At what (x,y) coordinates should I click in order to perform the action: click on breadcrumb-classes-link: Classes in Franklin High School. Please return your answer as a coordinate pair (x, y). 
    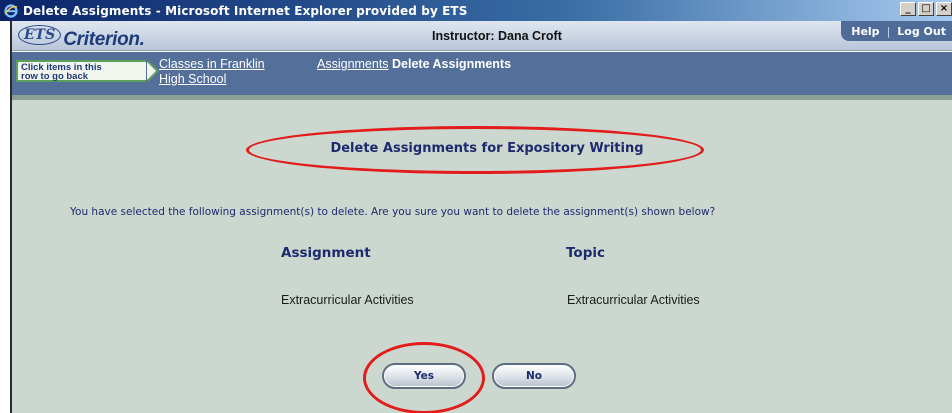
    Looking at the image, I should click on (212, 72).